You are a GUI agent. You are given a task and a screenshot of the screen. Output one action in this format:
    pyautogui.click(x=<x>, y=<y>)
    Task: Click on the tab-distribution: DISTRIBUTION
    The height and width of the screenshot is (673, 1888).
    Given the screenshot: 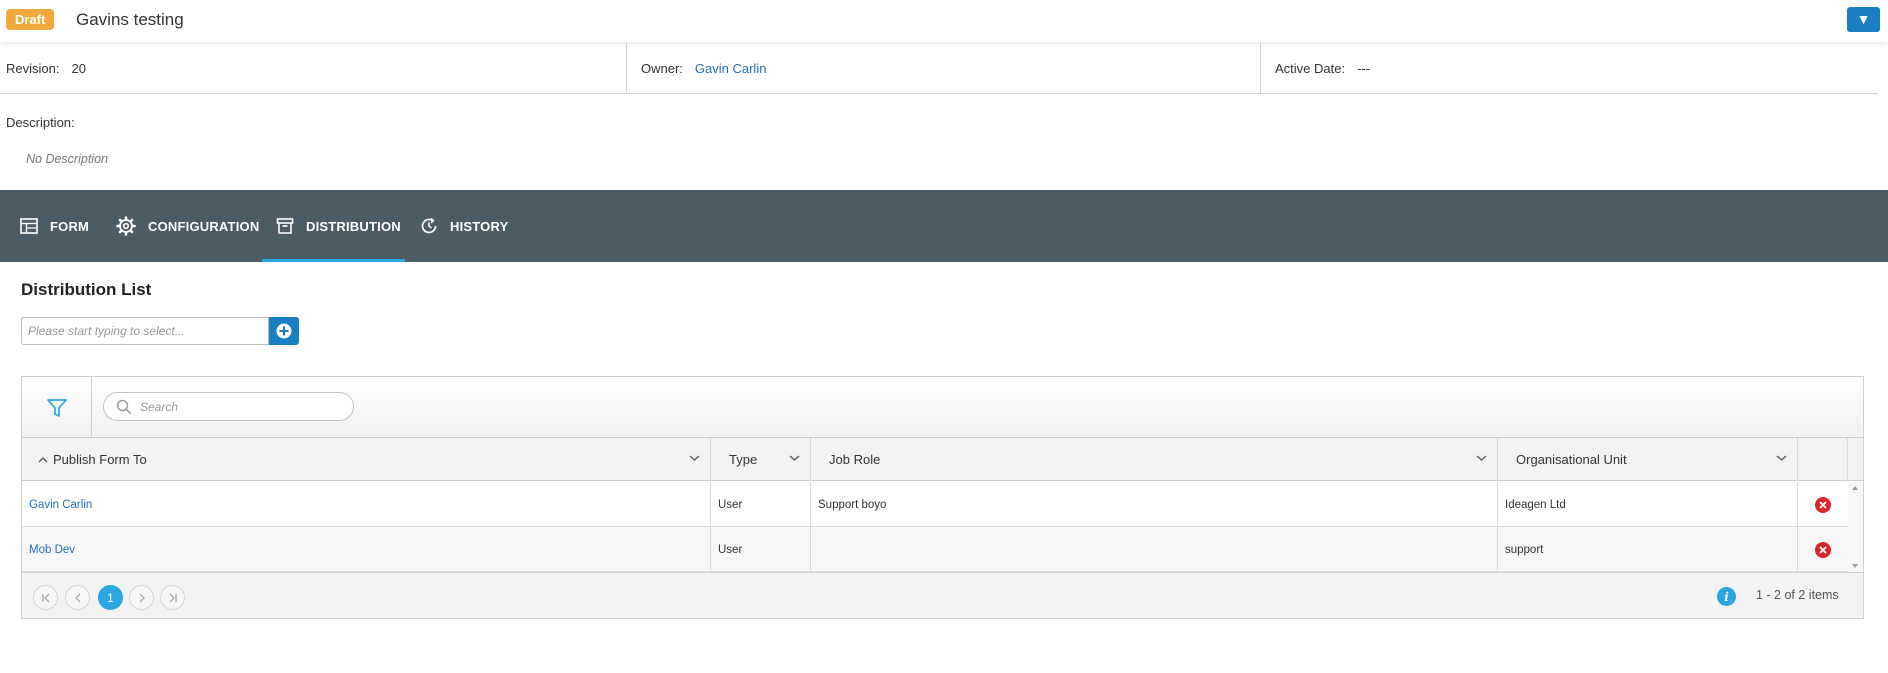 What is the action you would take?
    pyautogui.click(x=333, y=226)
    